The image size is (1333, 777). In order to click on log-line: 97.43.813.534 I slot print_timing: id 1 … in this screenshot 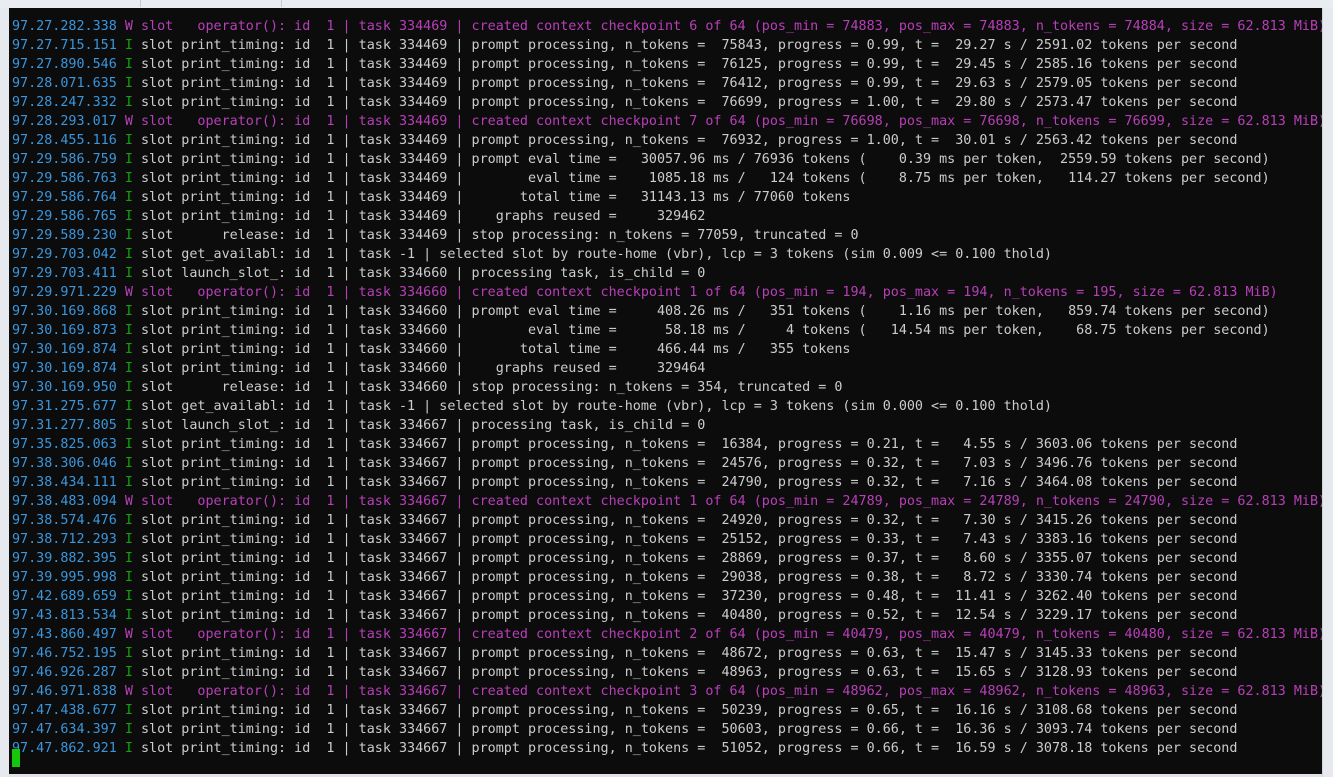, I will do `click(667, 615)`.